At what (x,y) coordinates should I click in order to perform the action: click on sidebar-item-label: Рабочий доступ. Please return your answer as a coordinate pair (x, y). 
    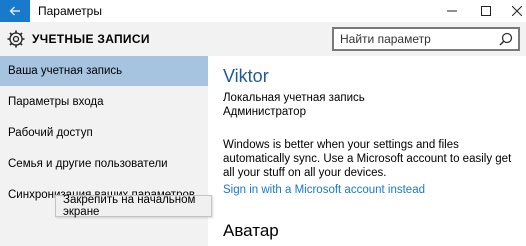
    Looking at the image, I should click on (50, 133).